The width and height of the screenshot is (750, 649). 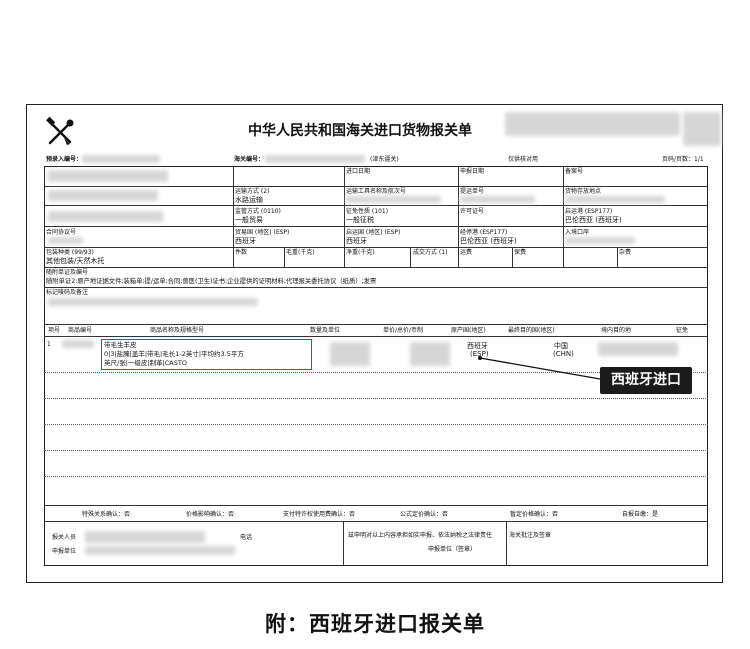 I want to click on goods-dest: 中国, so click(x=561, y=346).